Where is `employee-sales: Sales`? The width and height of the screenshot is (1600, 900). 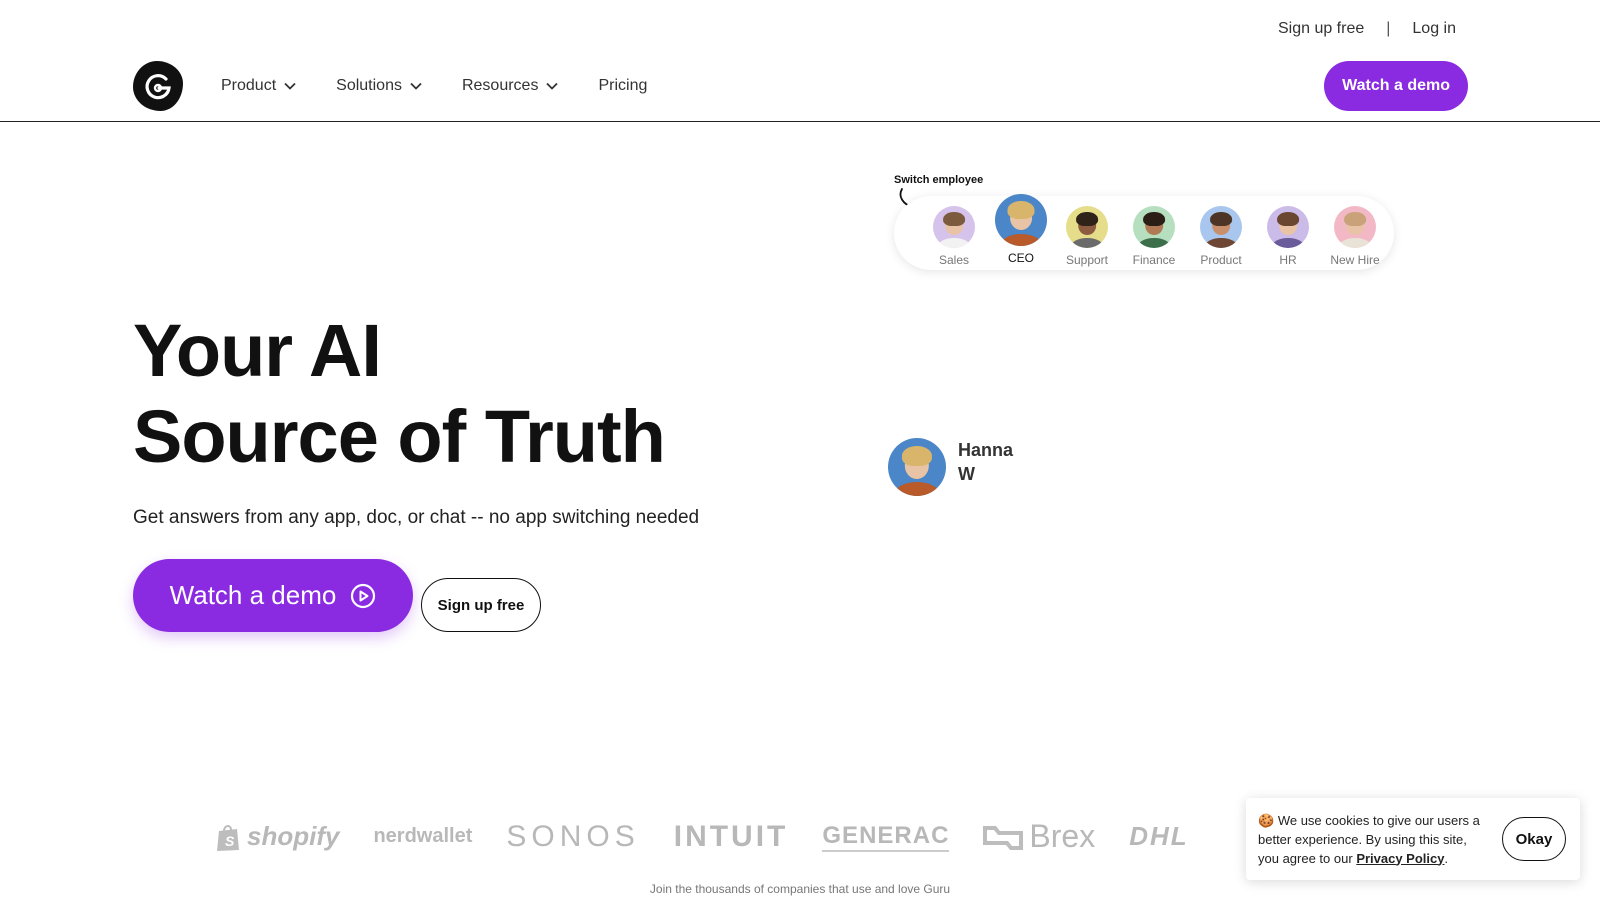 employee-sales: Sales is located at coordinates (954, 236).